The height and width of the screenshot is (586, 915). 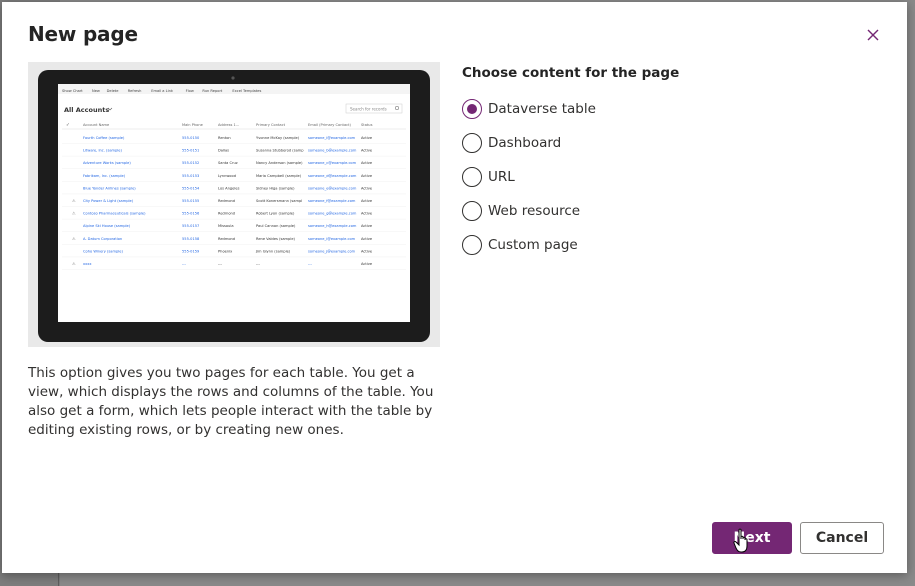 What do you see at coordinates (68, 124) in the screenshot?
I see `preview-check-icon: ✓` at bounding box center [68, 124].